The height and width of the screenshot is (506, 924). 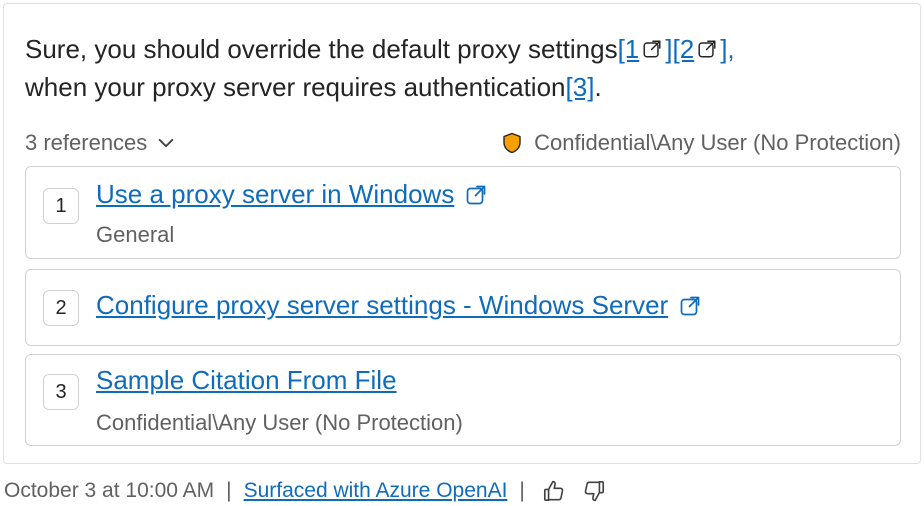 I want to click on sensitivity-text: Confidential\Any User (No Protection), so click(x=717, y=142).